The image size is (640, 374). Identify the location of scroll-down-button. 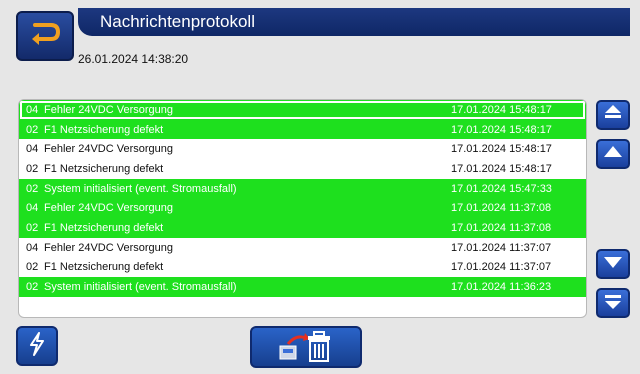
(613, 264).